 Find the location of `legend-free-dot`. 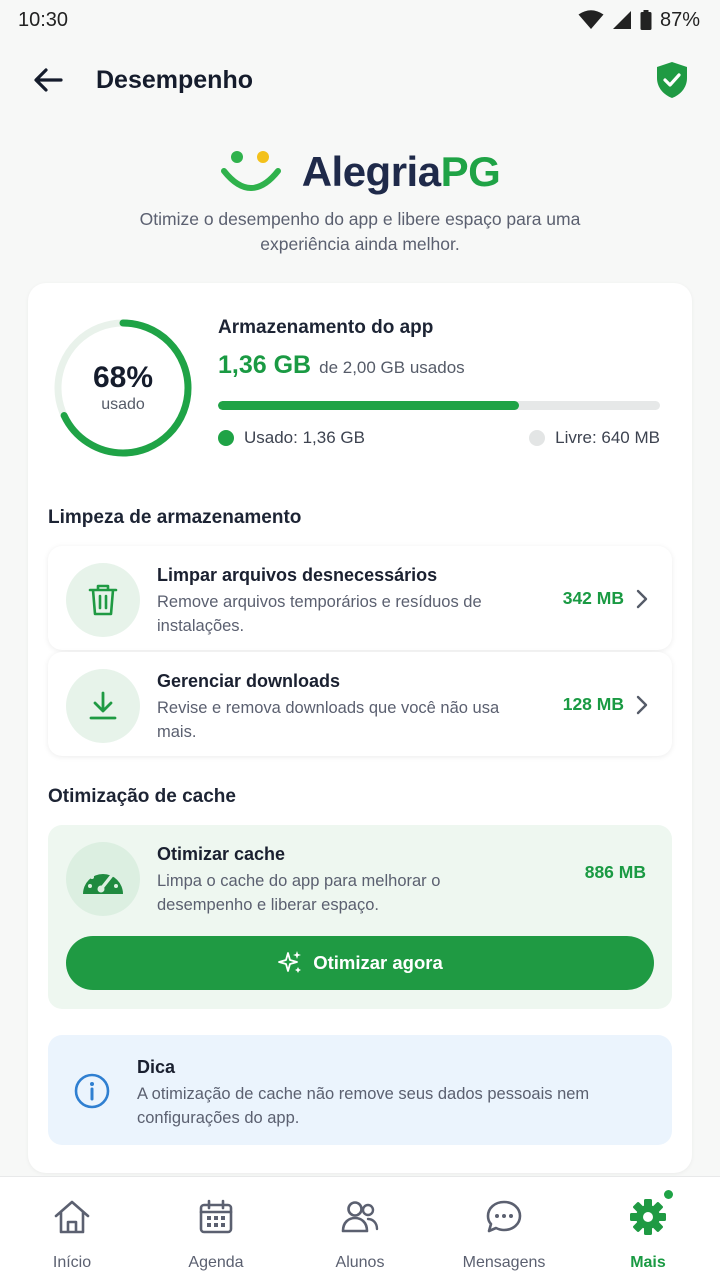

legend-free-dot is located at coordinates (537, 438).